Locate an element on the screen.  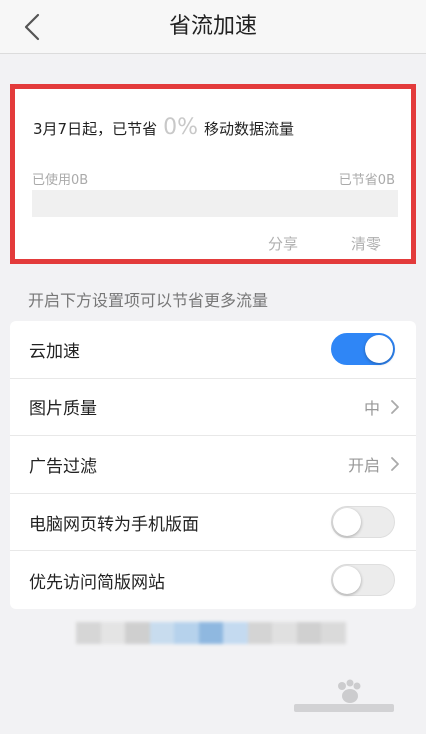
savings-headline: 3月7日起，已节省 0% 移动数据流量 is located at coordinates (163, 127).